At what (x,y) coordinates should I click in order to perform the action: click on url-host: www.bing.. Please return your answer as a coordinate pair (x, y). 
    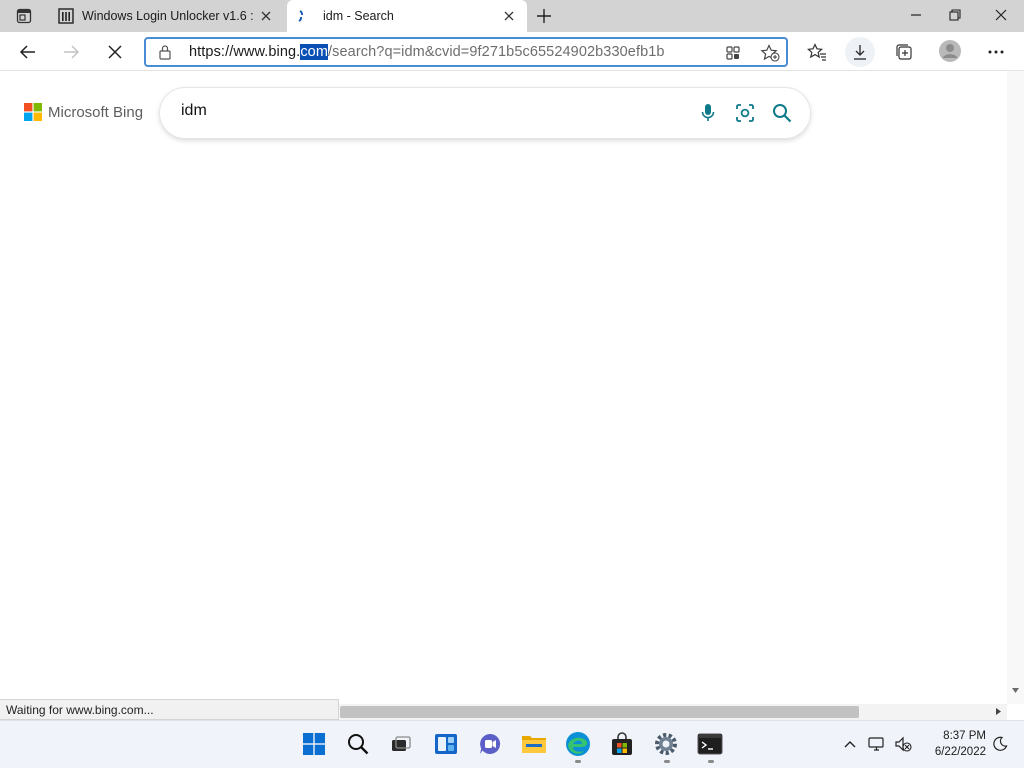
    Looking at the image, I should click on (267, 52).